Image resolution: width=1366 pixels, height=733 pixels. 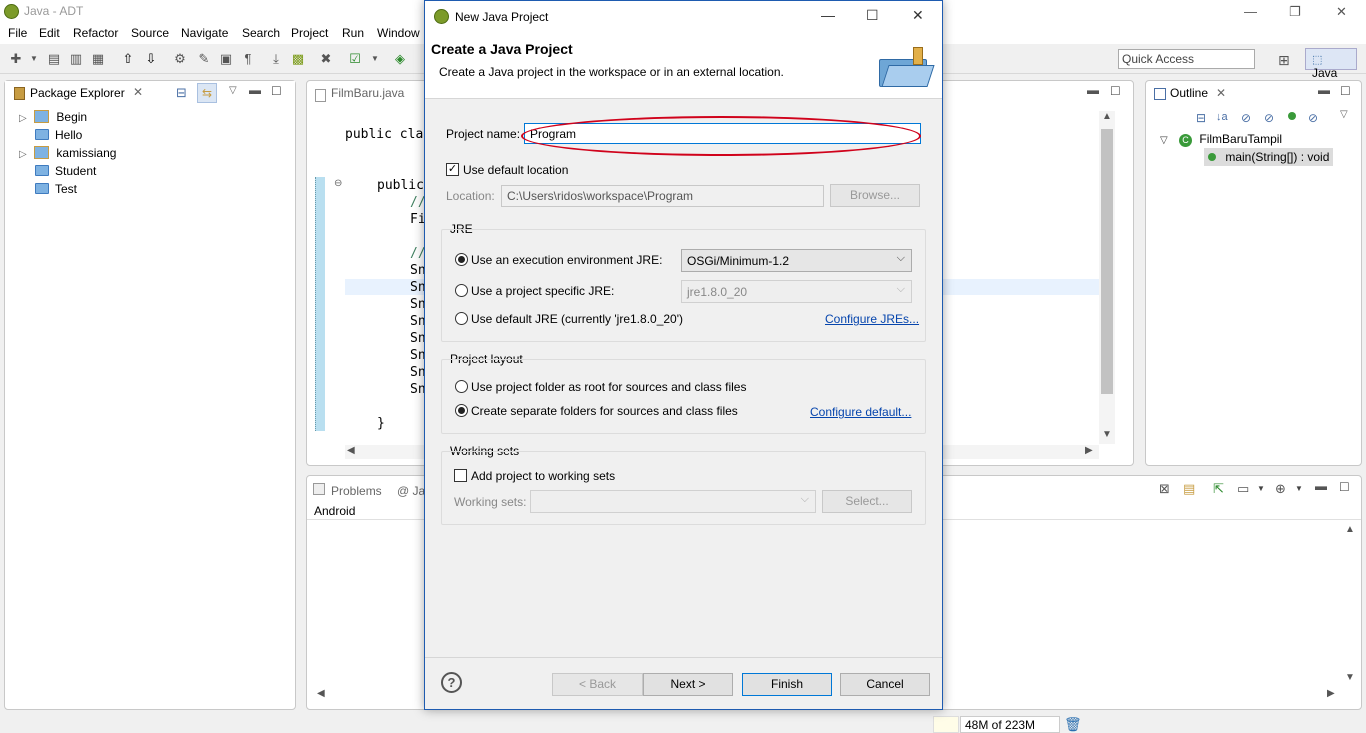 I want to click on menu-run: Run, so click(x=353, y=33).